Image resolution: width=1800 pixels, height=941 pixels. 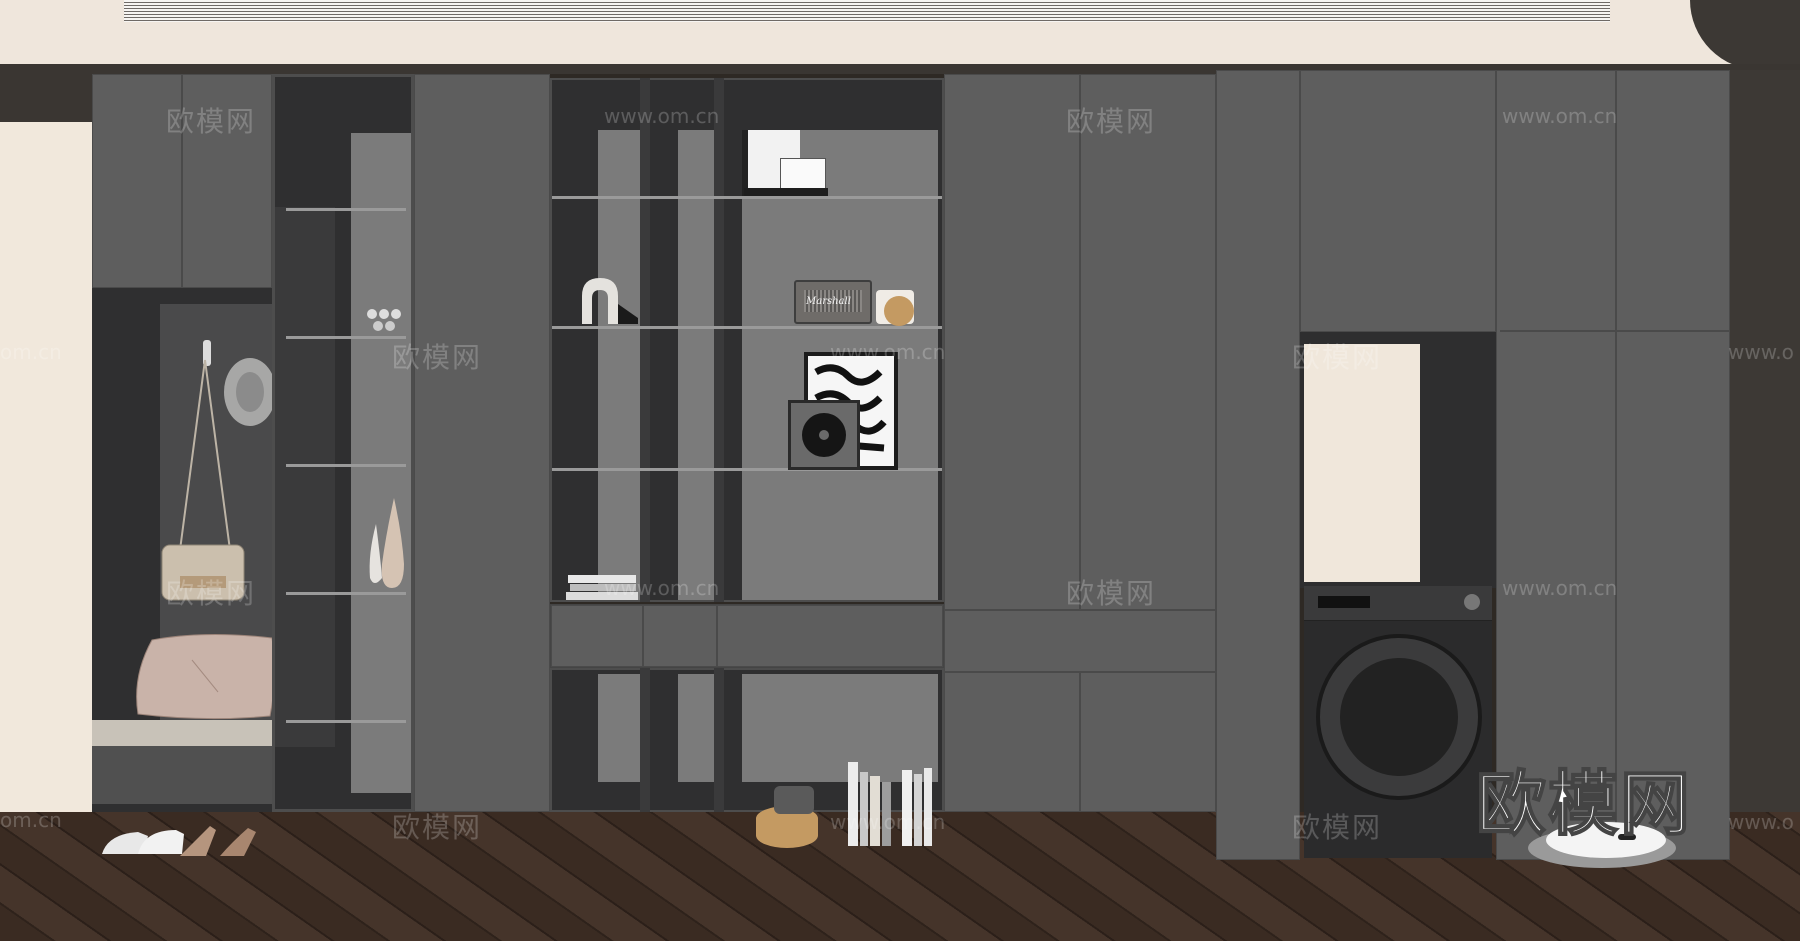 What do you see at coordinates (828, 301) in the screenshot?
I see `speaker-brand-label: Marshall` at bounding box center [828, 301].